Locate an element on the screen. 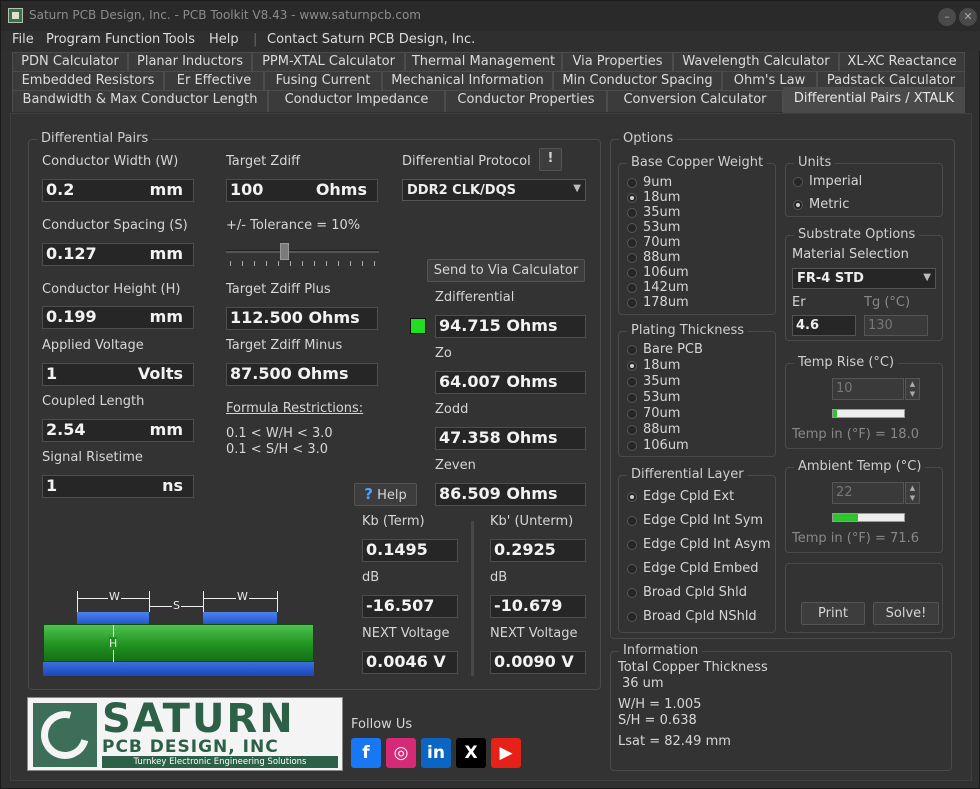 The height and width of the screenshot is (789, 980). protocol-alert-button: ! is located at coordinates (550, 159).